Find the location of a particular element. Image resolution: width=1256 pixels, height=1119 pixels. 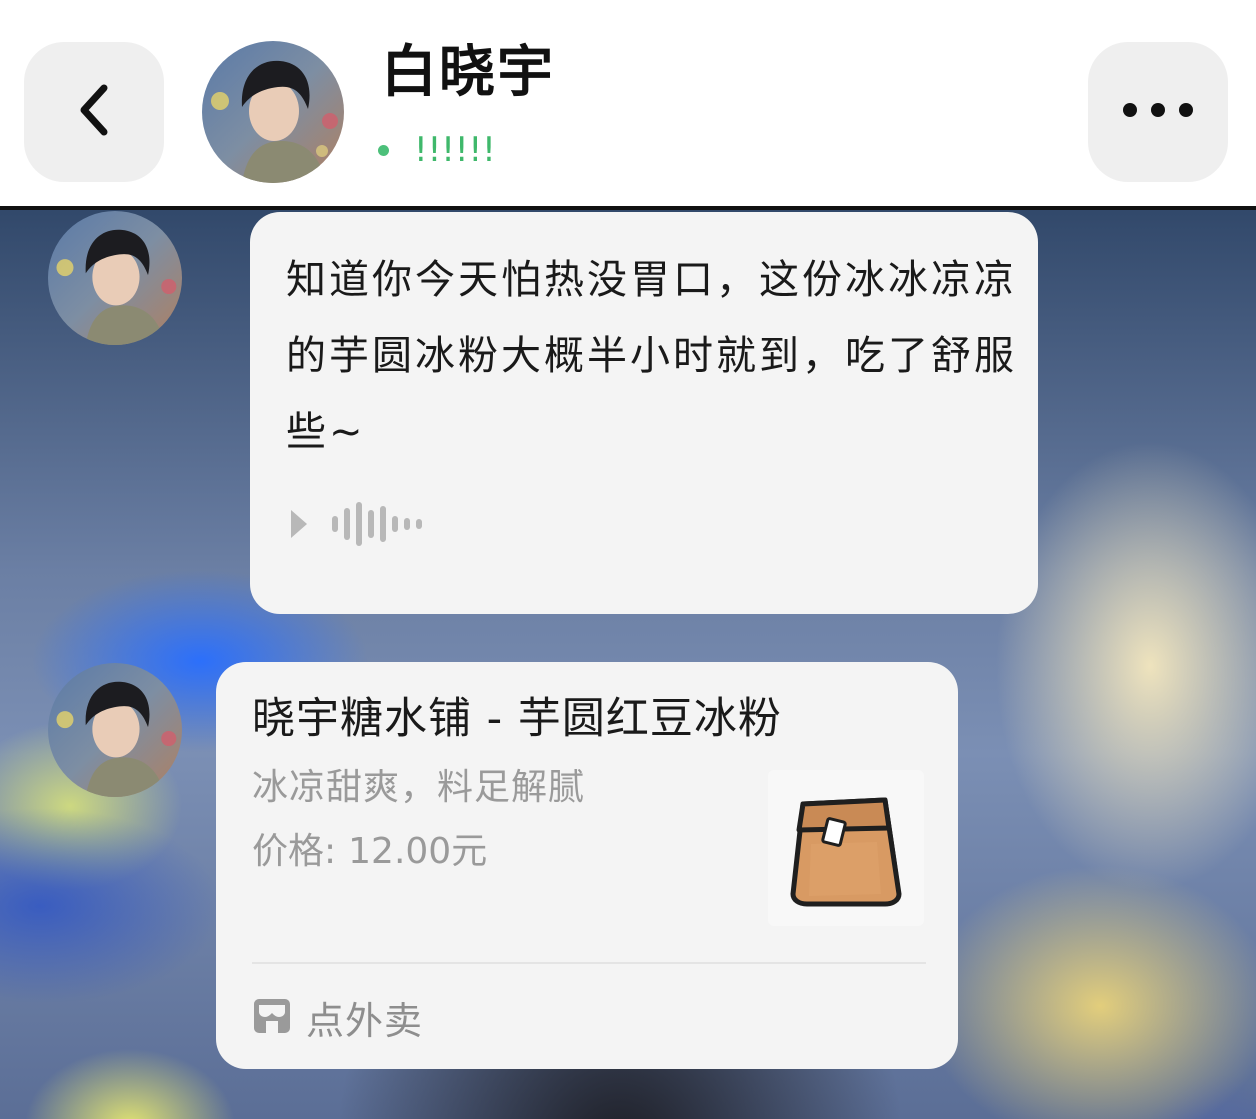

card-title: 晓宇糖水铺 - 芋圆红豆冰粉 is located at coordinates (517, 719).